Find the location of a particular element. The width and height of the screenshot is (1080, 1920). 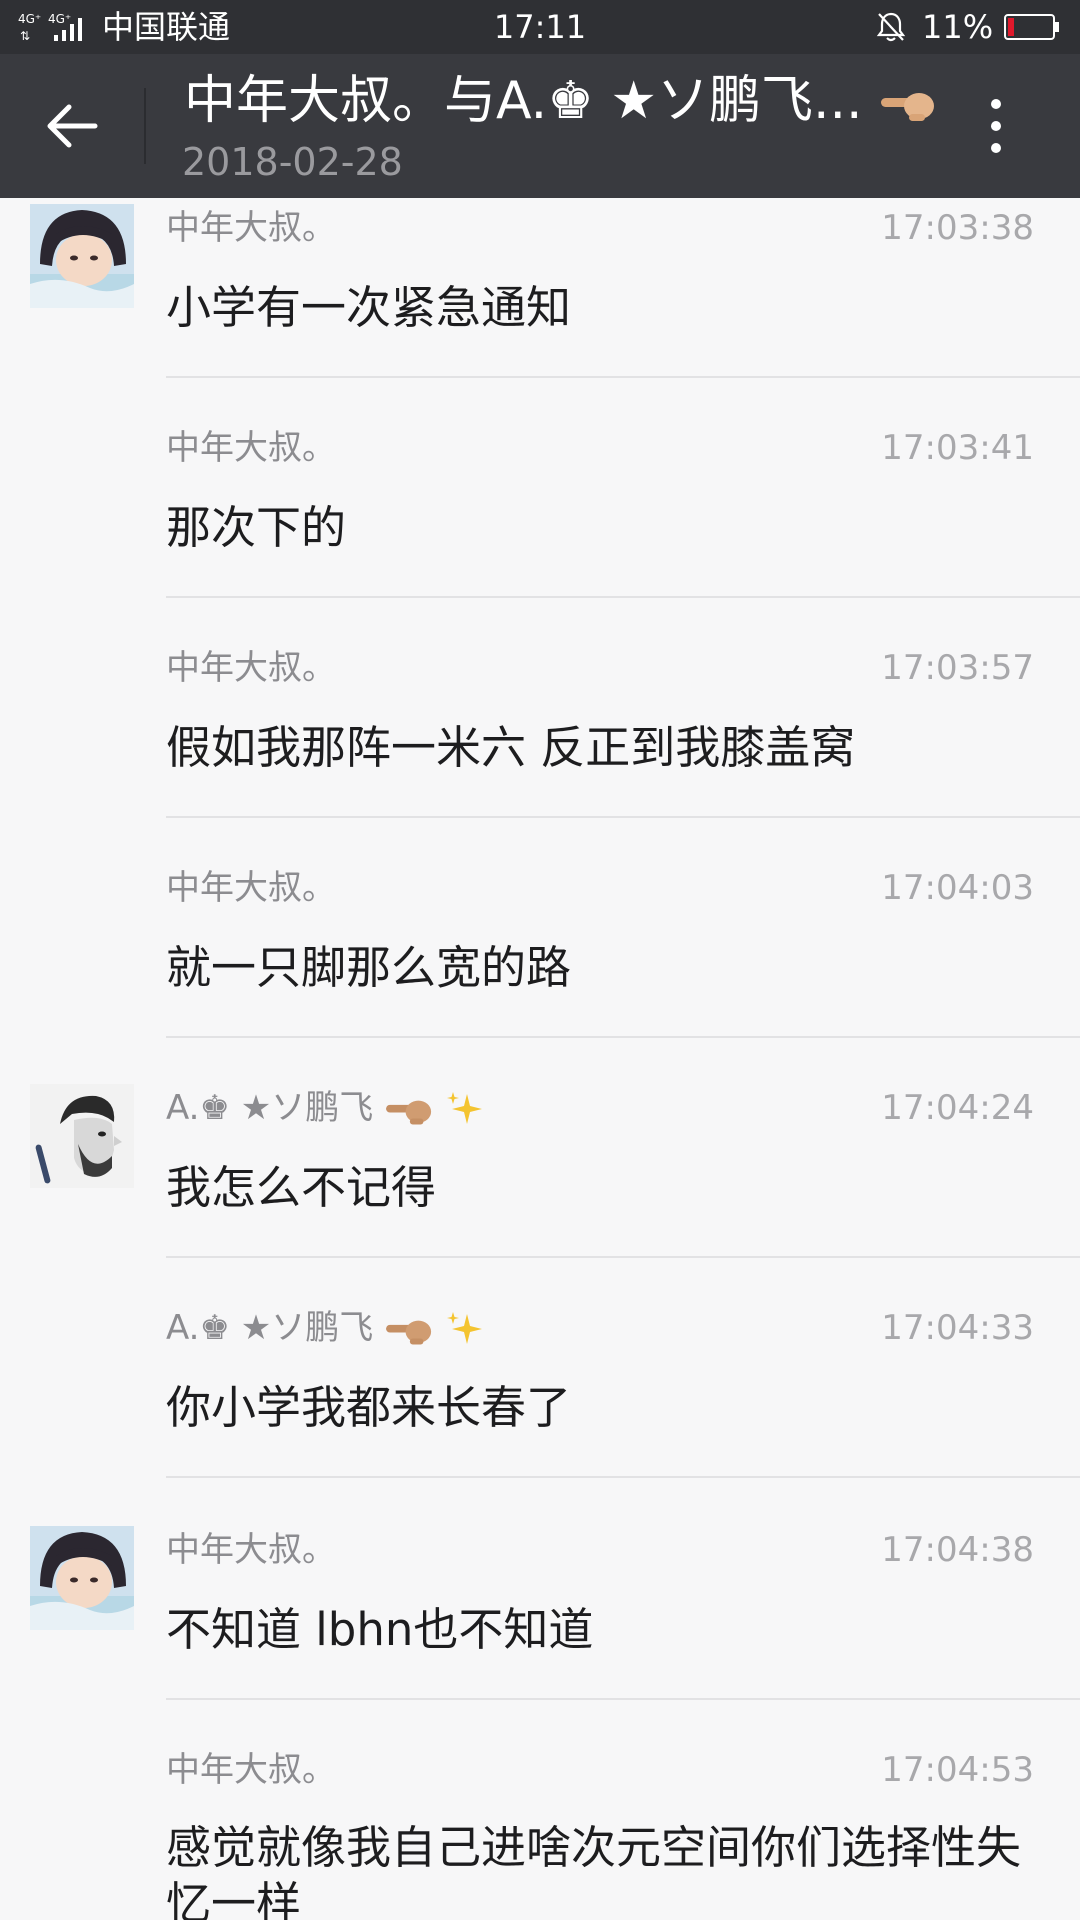

message-time: 17:03:41 is located at coordinates (957, 448).